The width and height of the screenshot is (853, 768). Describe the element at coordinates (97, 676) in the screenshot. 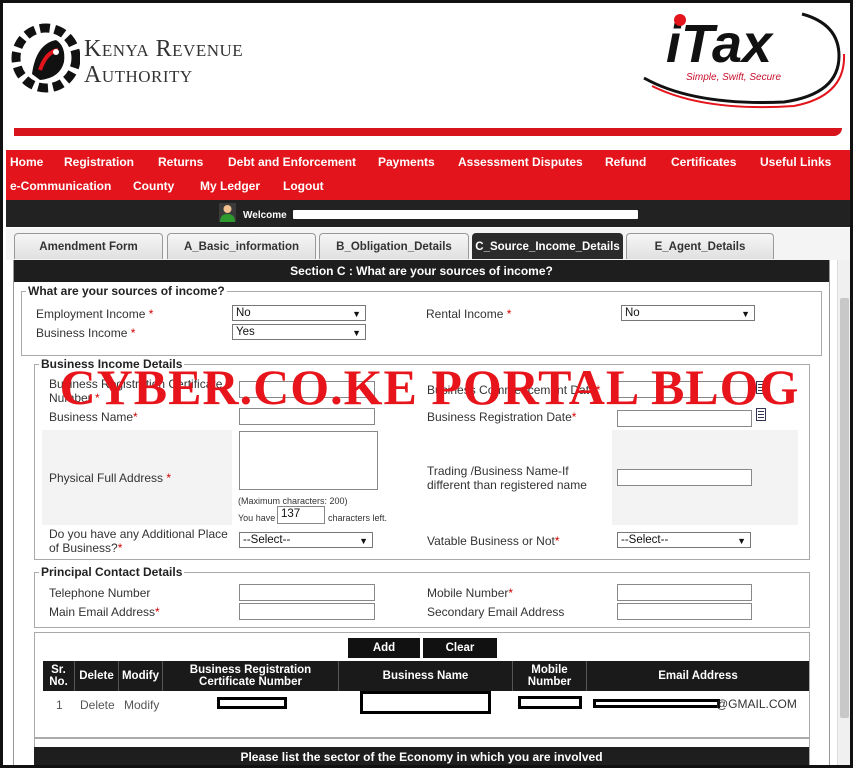

I see `col-delete: Delete` at that location.